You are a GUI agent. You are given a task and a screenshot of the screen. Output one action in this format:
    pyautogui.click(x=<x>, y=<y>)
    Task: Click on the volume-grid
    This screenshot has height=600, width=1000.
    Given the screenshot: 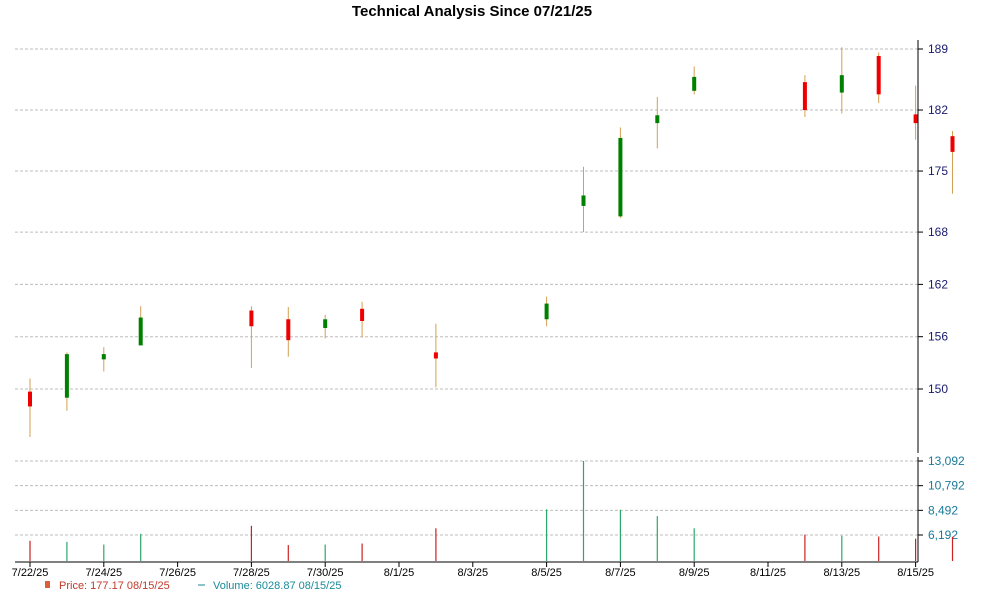 What is the action you would take?
    pyautogui.click(x=466, y=498)
    